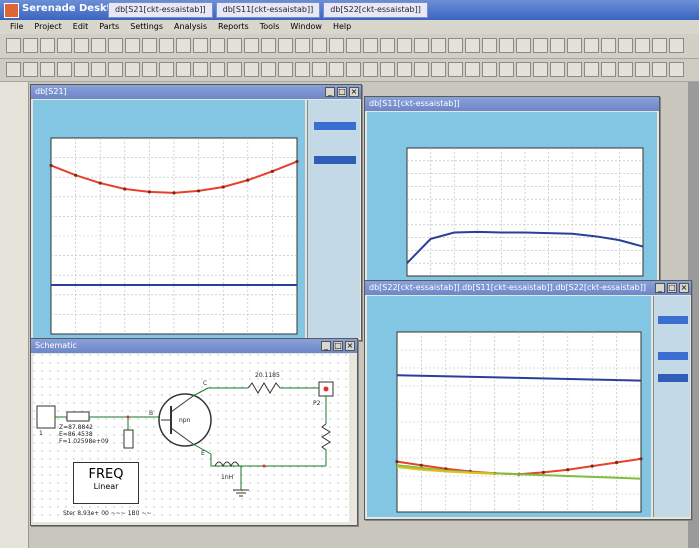 The height and width of the screenshot is (548, 699). Describe the element at coordinates (160, 10) in the screenshot. I see `title-tab: db[S21[ckt-essaistab]]` at that location.